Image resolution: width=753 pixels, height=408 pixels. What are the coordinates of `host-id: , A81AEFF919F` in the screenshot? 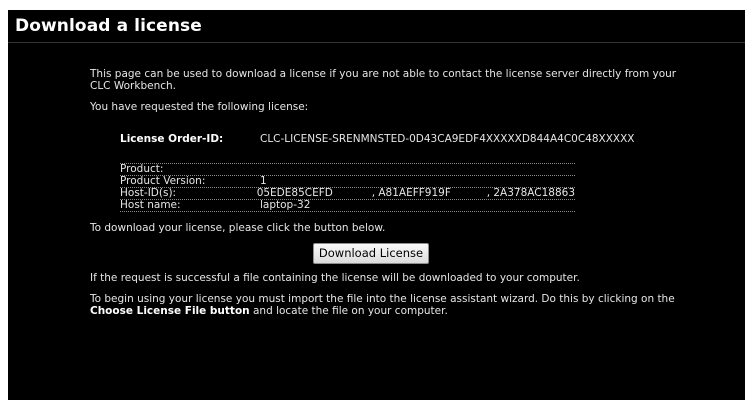 It's located at (411, 193).